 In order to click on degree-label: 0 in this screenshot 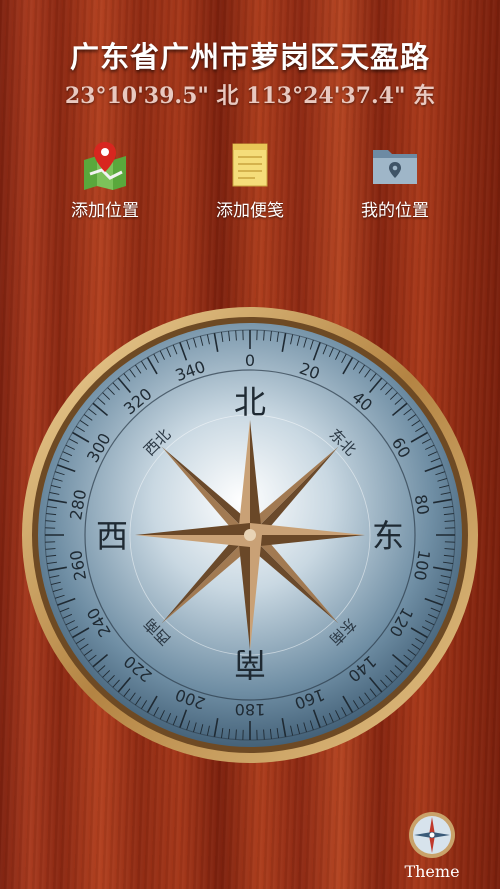, I will do `click(250, 360)`.